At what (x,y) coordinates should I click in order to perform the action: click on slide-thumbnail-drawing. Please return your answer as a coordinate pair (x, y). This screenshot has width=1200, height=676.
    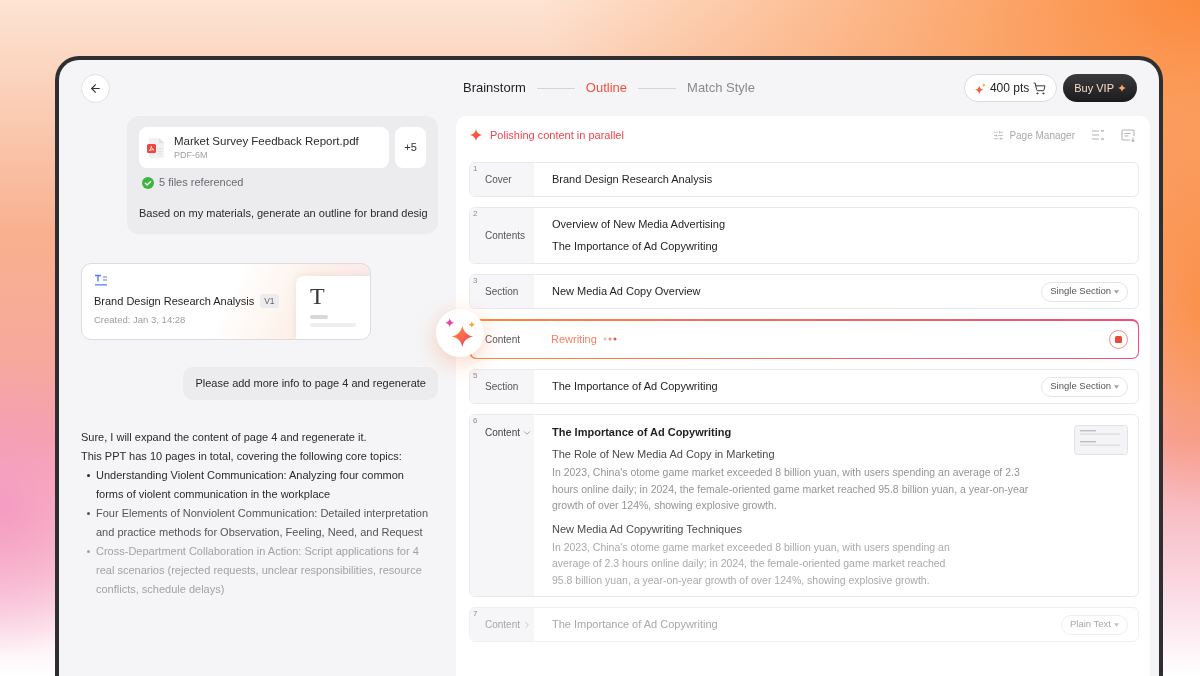
    Looking at the image, I should click on (1101, 440).